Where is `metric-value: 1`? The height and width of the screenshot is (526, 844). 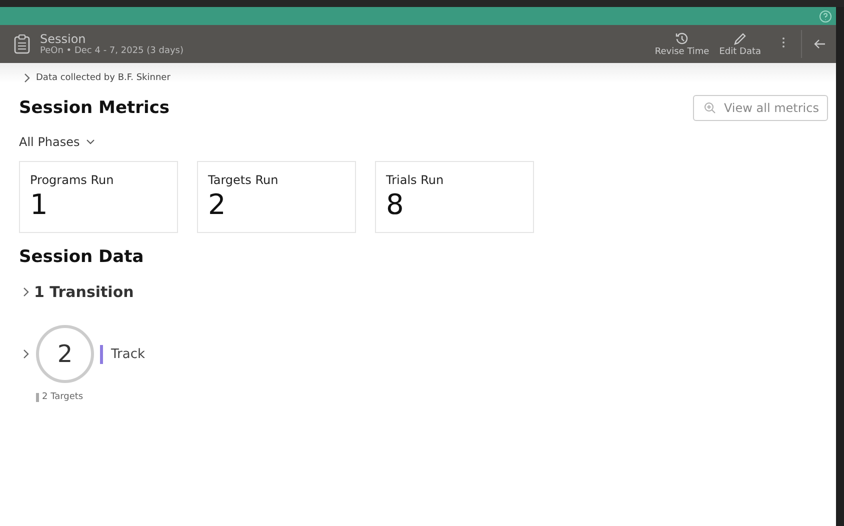 metric-value: 1 is located at coordinates (39, 205).